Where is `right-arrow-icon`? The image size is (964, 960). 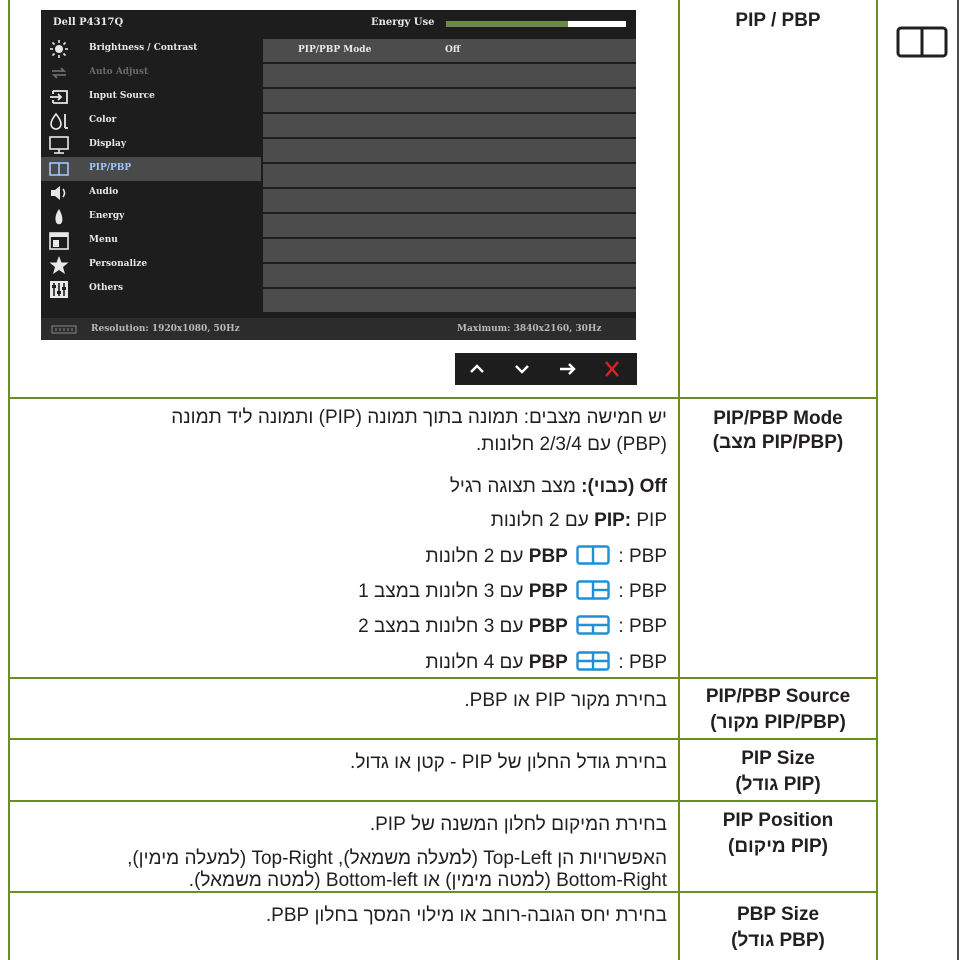
right-arrow-icon is located at coordinates (567, 369).